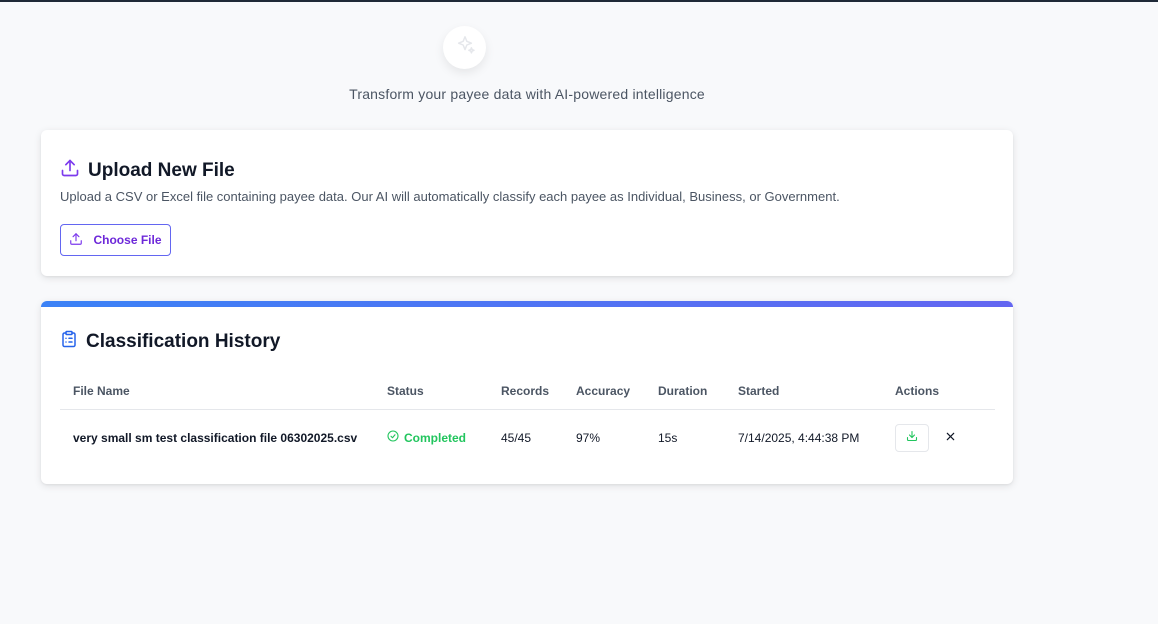  What do you see at coordinates (685, 391) in the screenshot?
I see `column-header: Duration` at bounding box center [685, 391].